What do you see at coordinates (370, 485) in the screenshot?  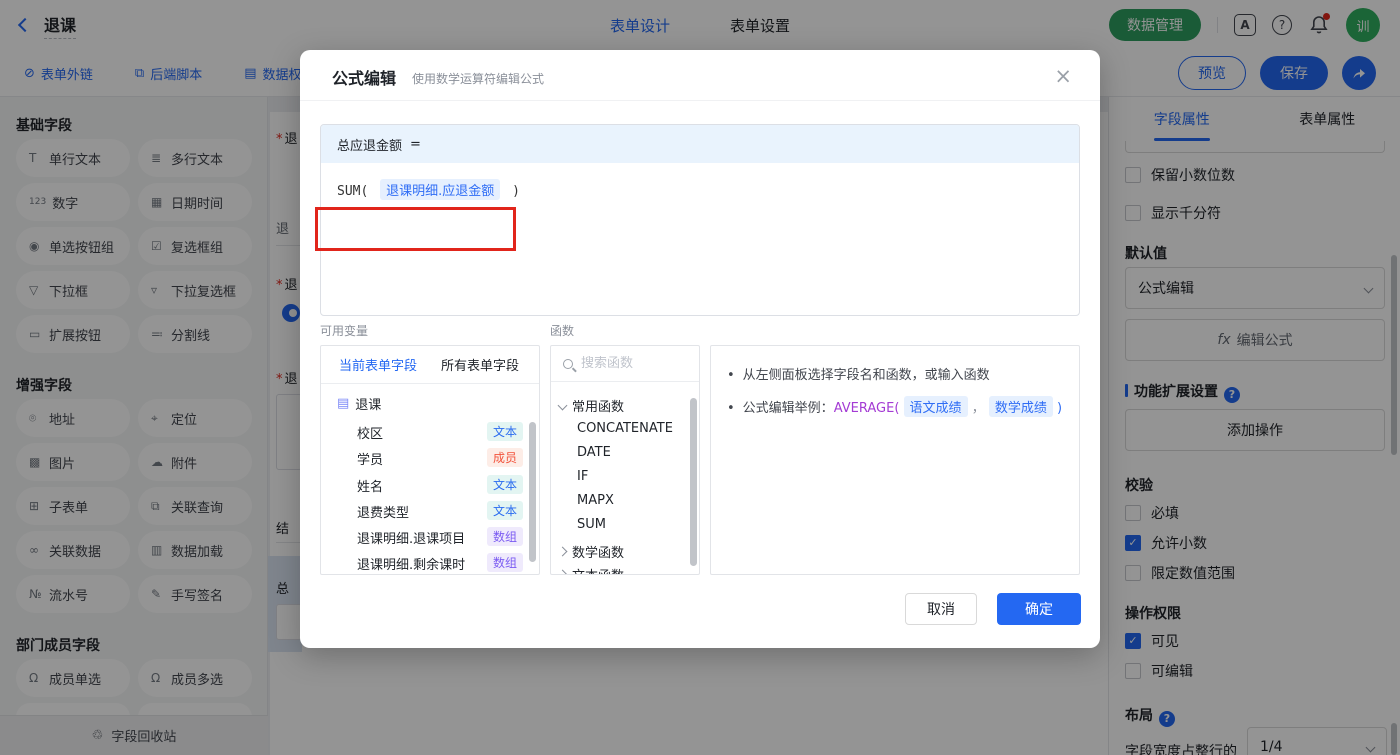 I see `variable-item: 姓名` at bounding box center [370, 485].